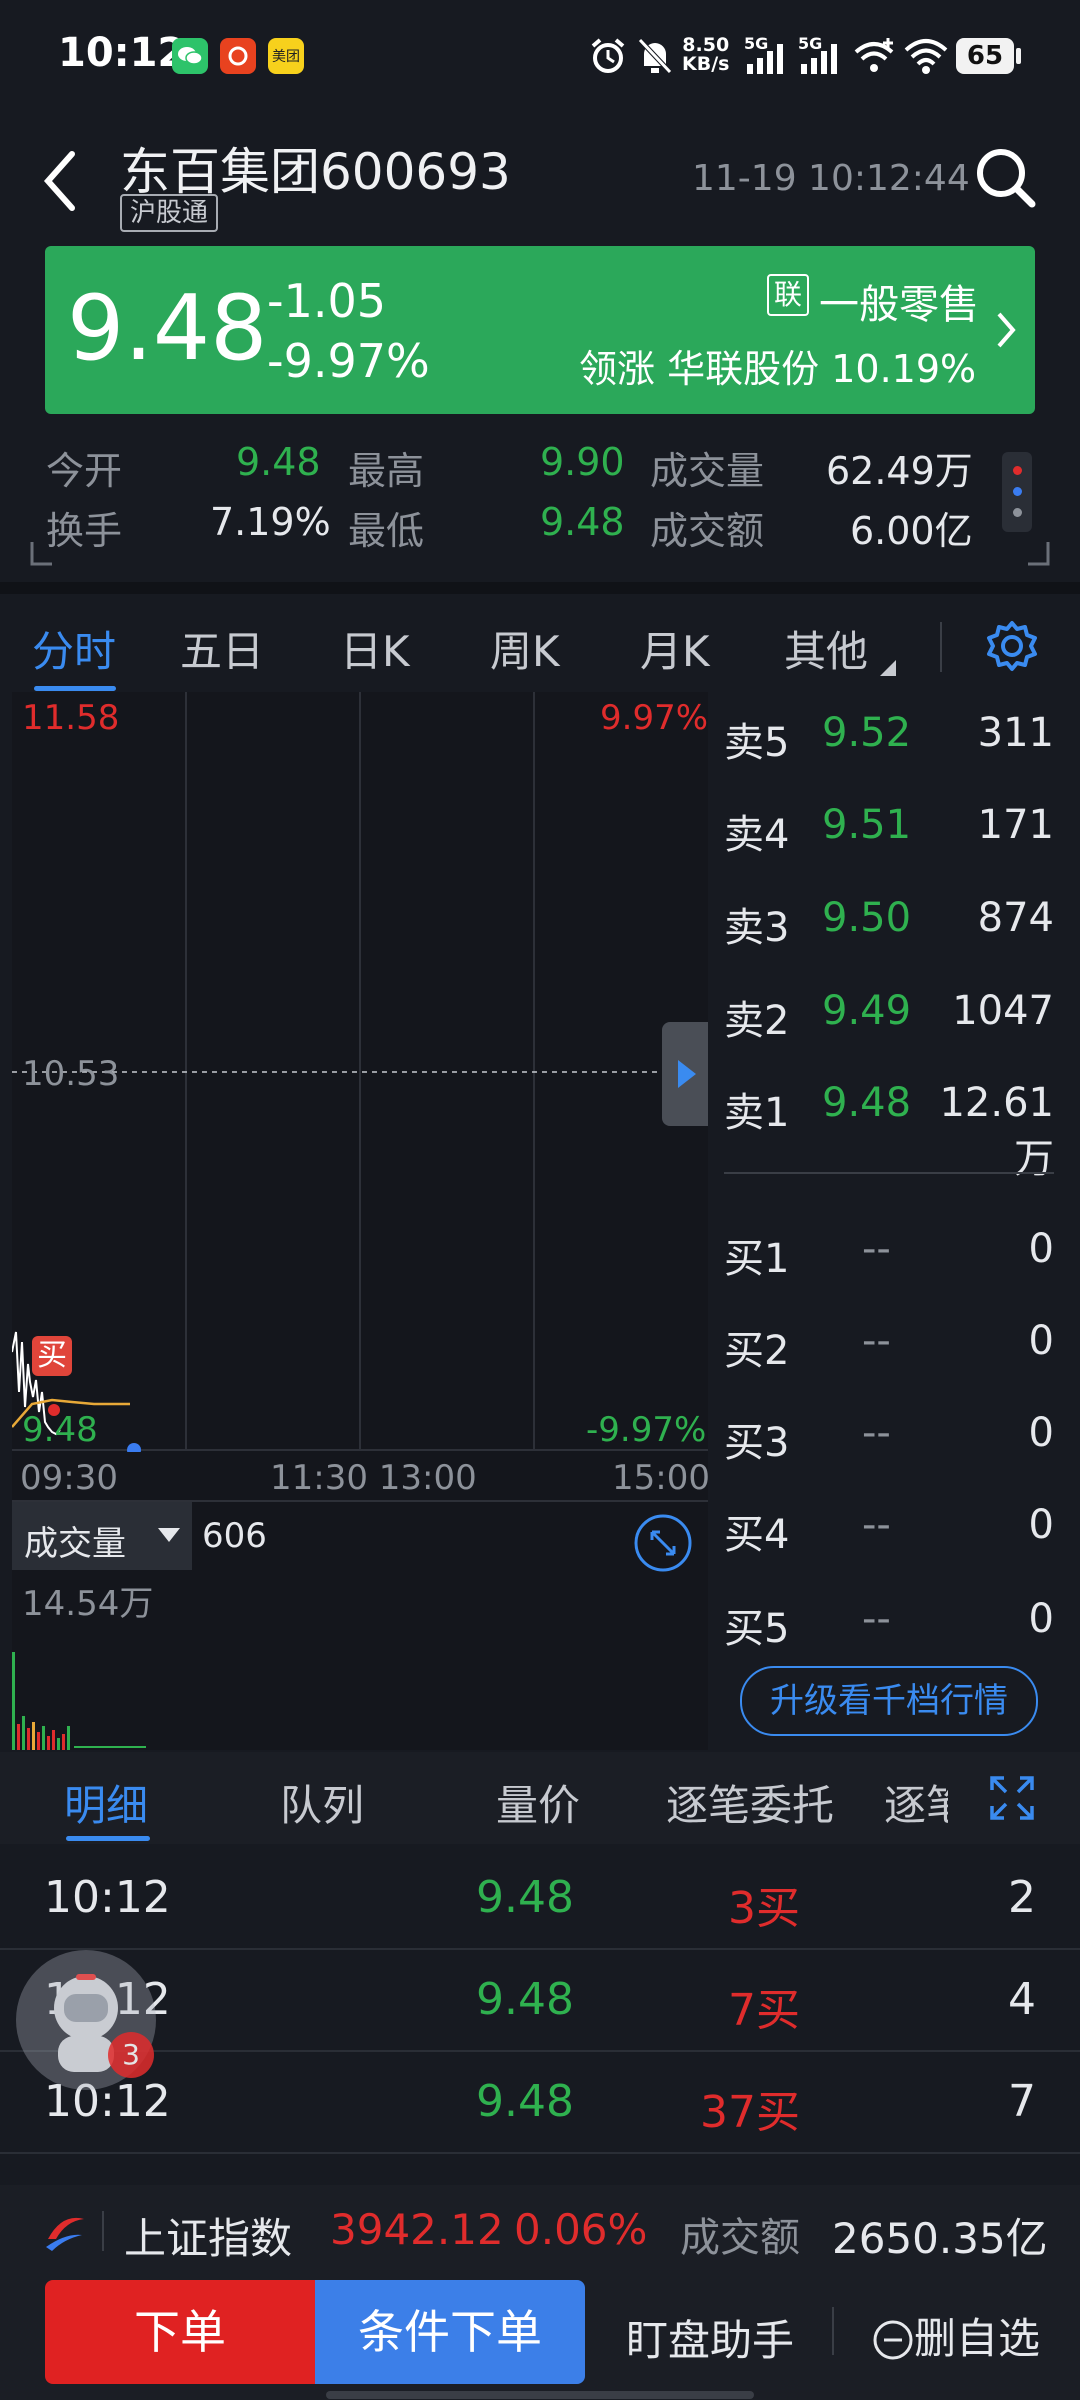 The width and height of the screenshot is (1080, 2400). Describe the element at coordinates (1012, 646) in the screenshot. I see `settings-gear-icon` at that location.